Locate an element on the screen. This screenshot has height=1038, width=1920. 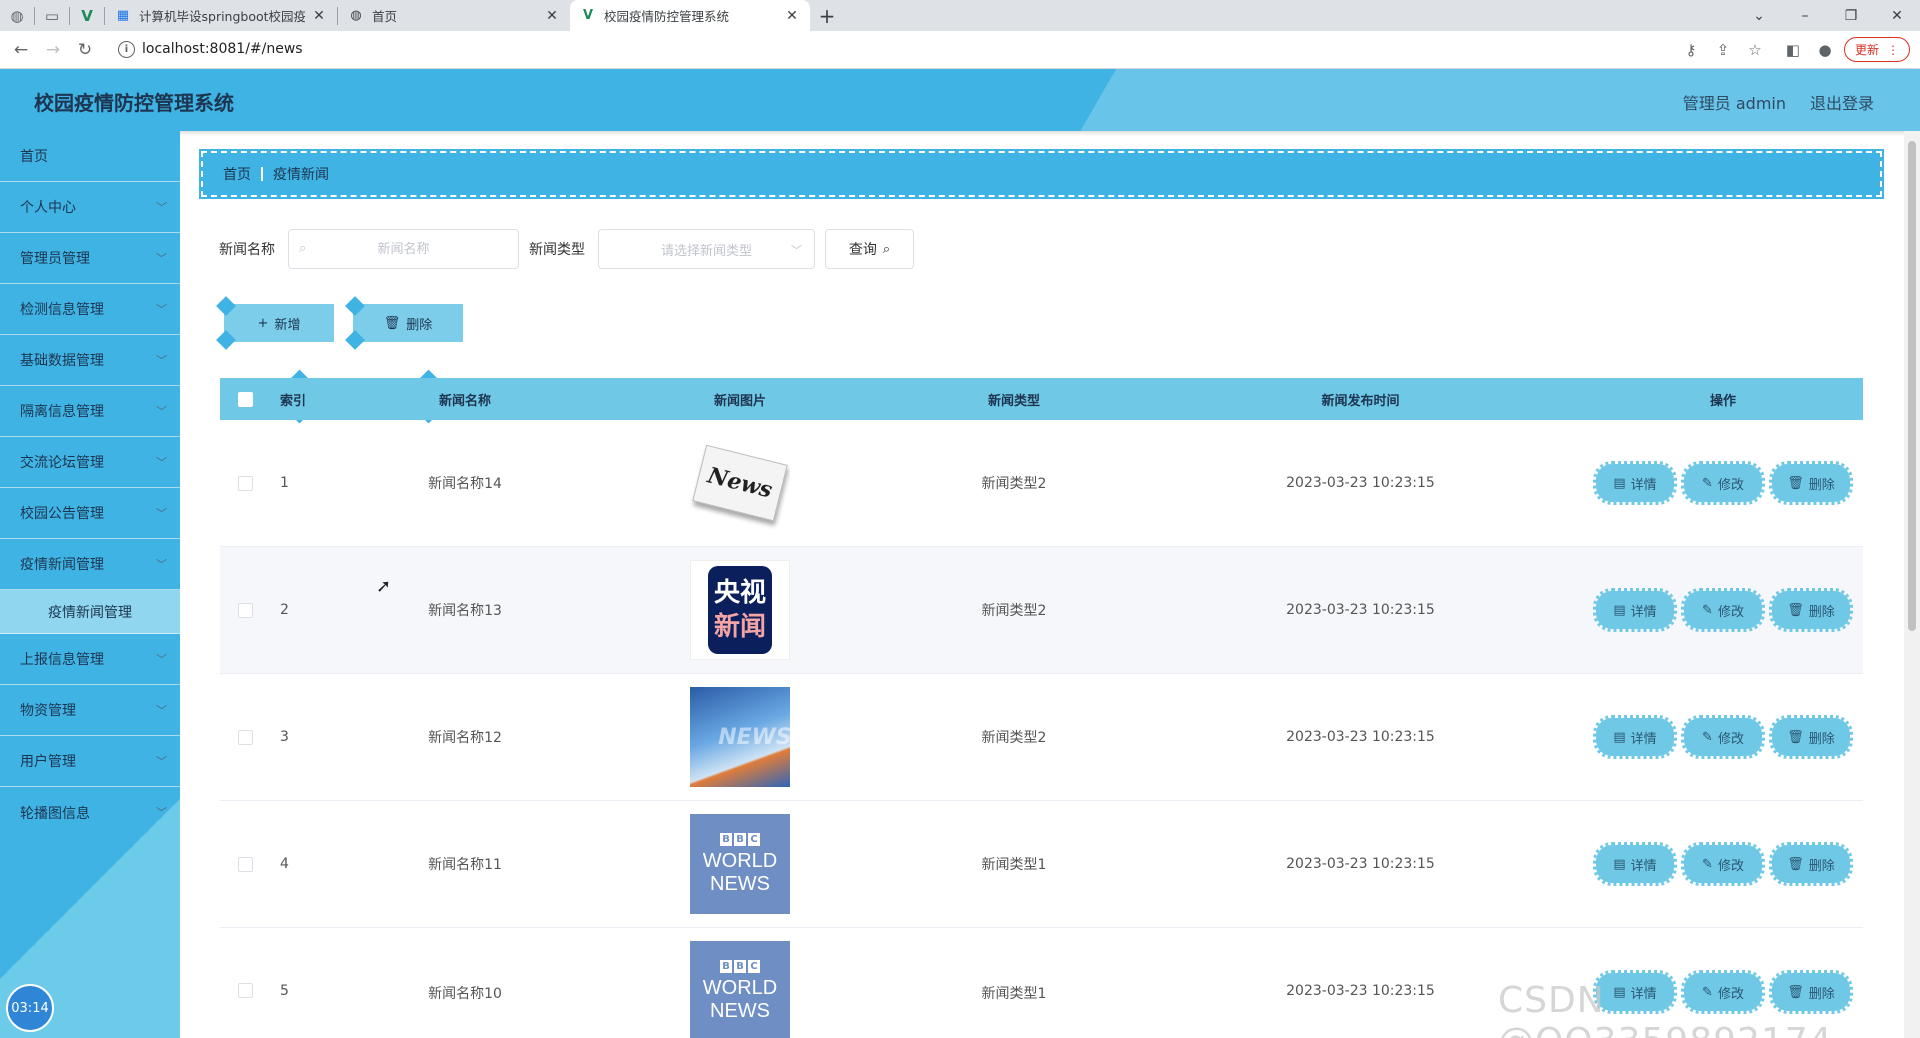
news-name-input is located at coordinates (403, 249).